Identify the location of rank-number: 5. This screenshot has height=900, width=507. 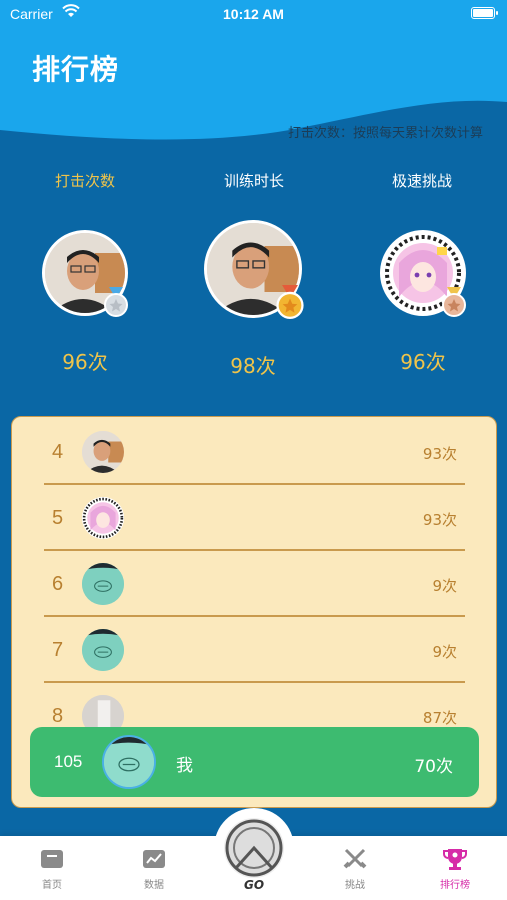
(58, 518).